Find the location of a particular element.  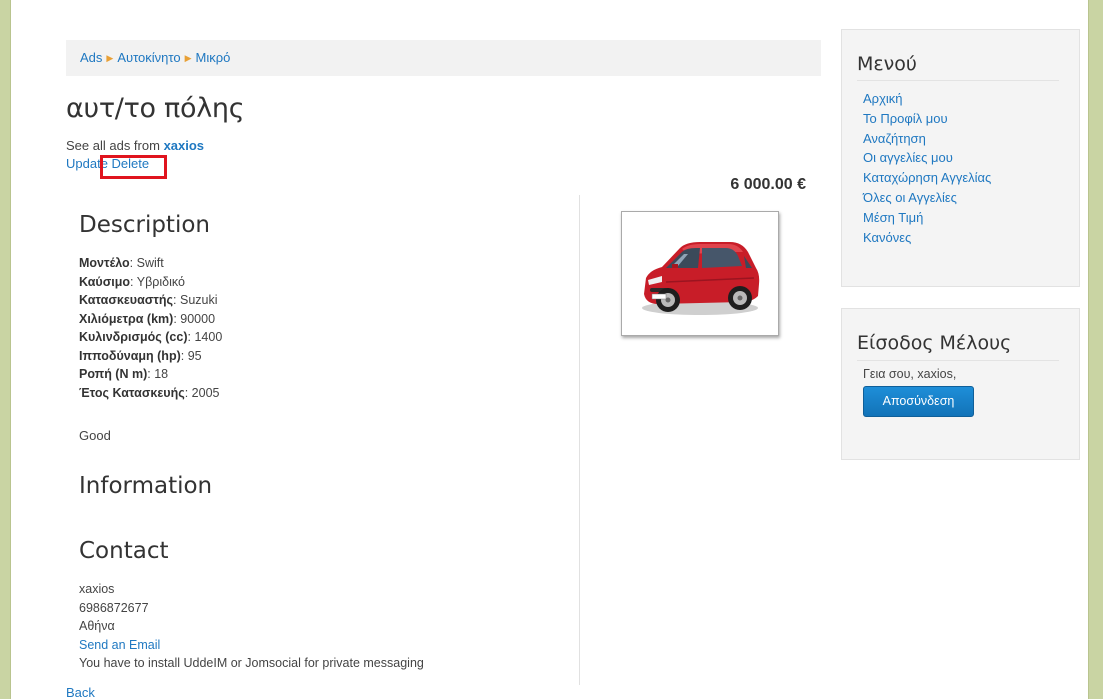

greeting-text: Γεια σου, xaxios, is located at coordinates (910, 374).